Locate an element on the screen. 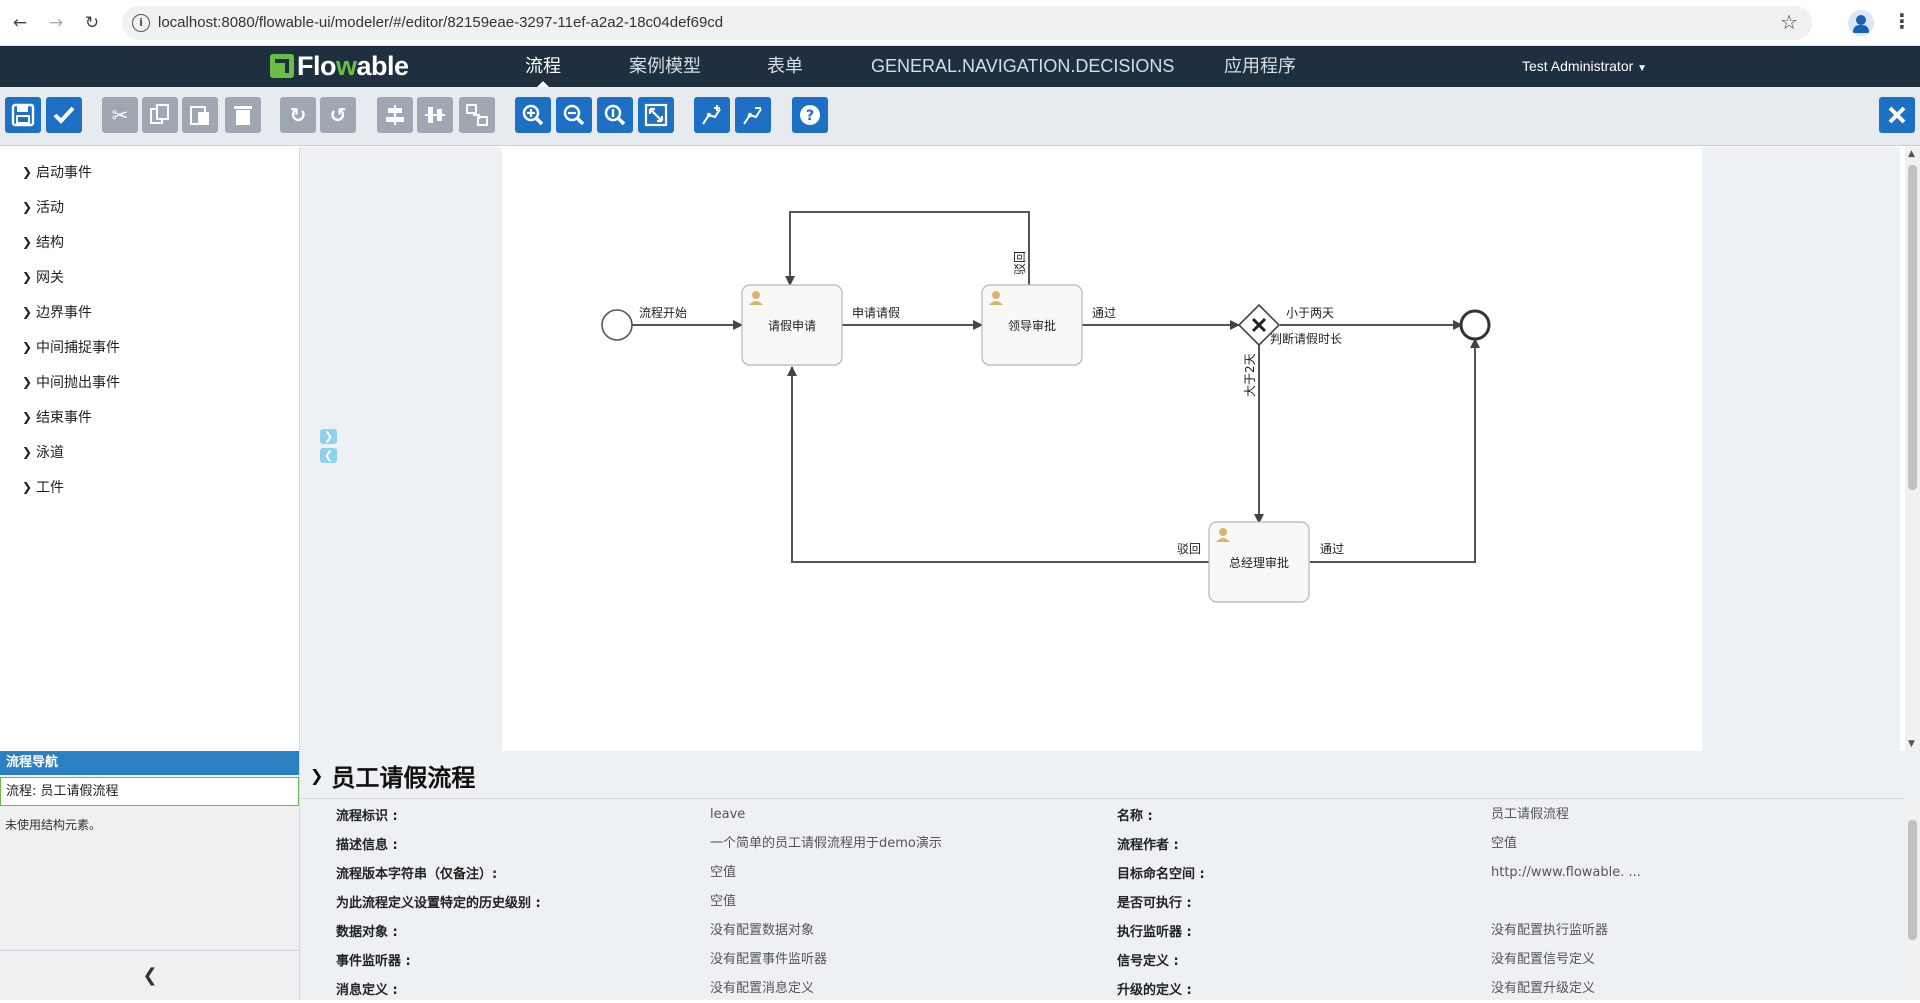 This screenshot has width=1920, height=1003. user-menu: Test Administrator ▼ is located at coordinates (1584, 67).